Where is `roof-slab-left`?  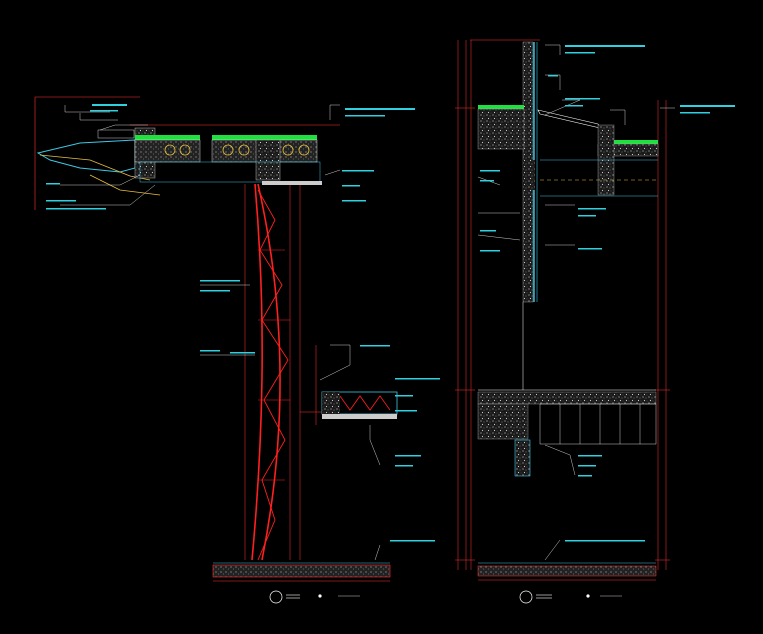
roof-slab-left is located at coordinates (235, 153).